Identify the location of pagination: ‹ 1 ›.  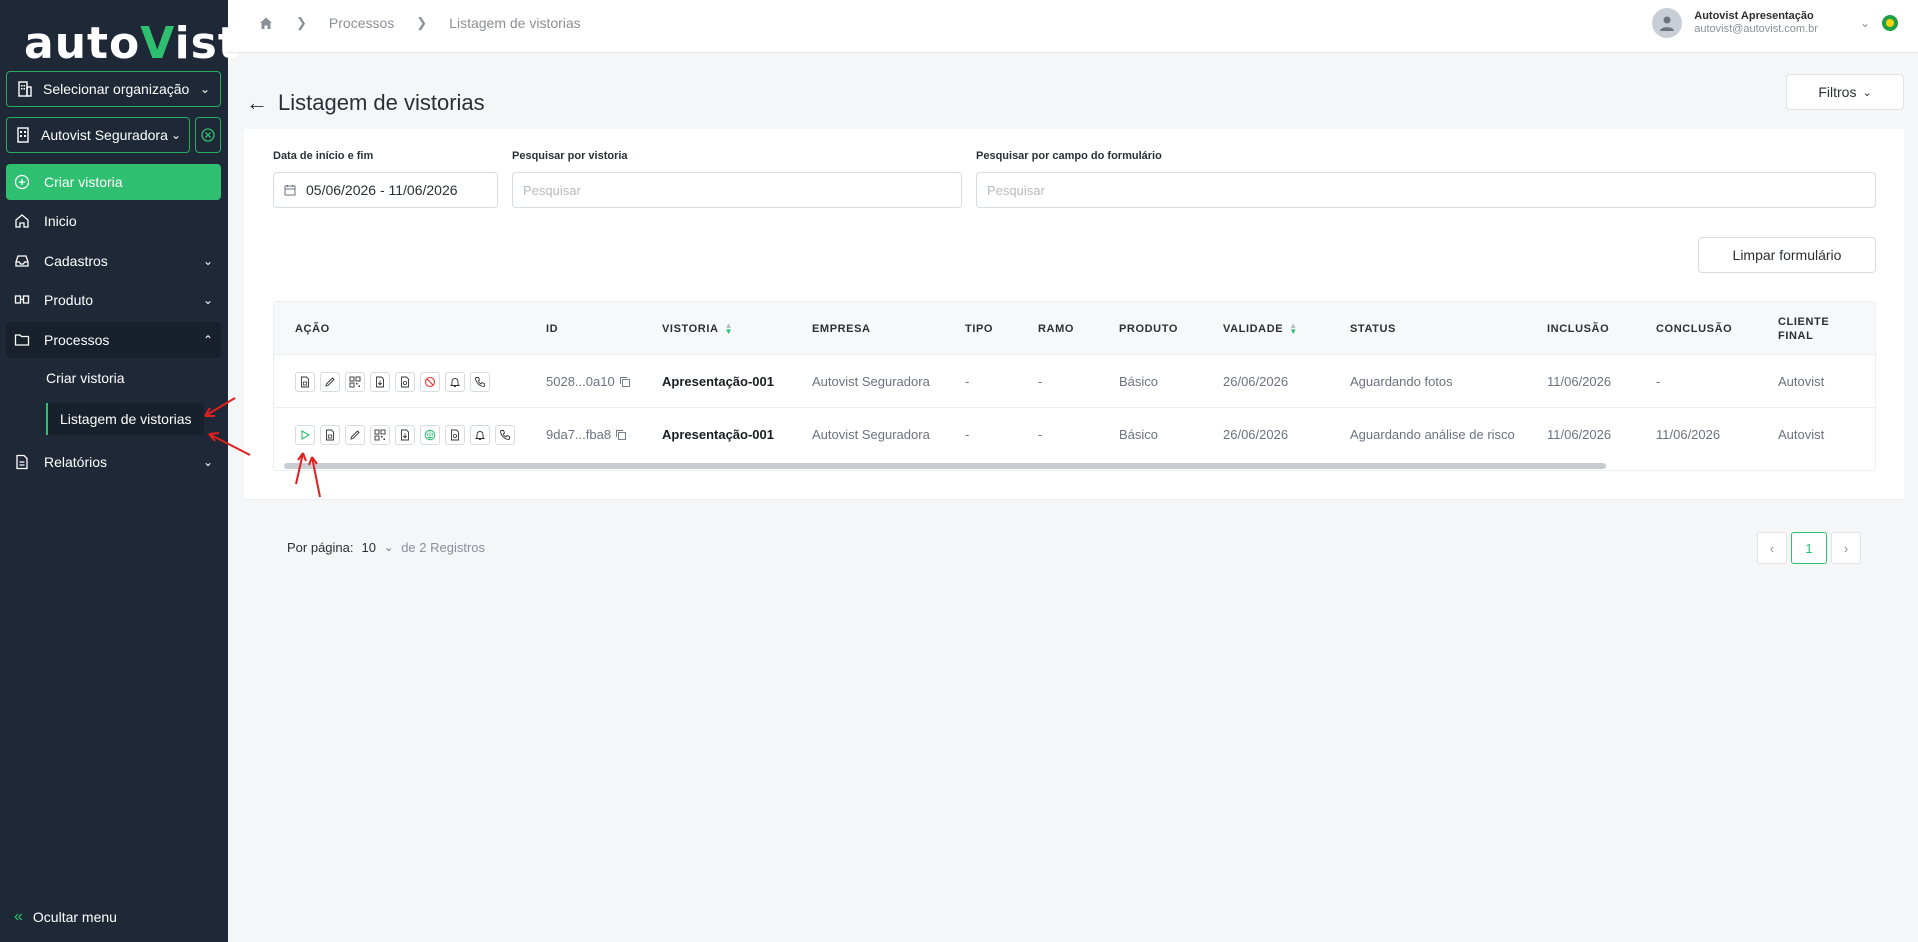
(1809, 548).